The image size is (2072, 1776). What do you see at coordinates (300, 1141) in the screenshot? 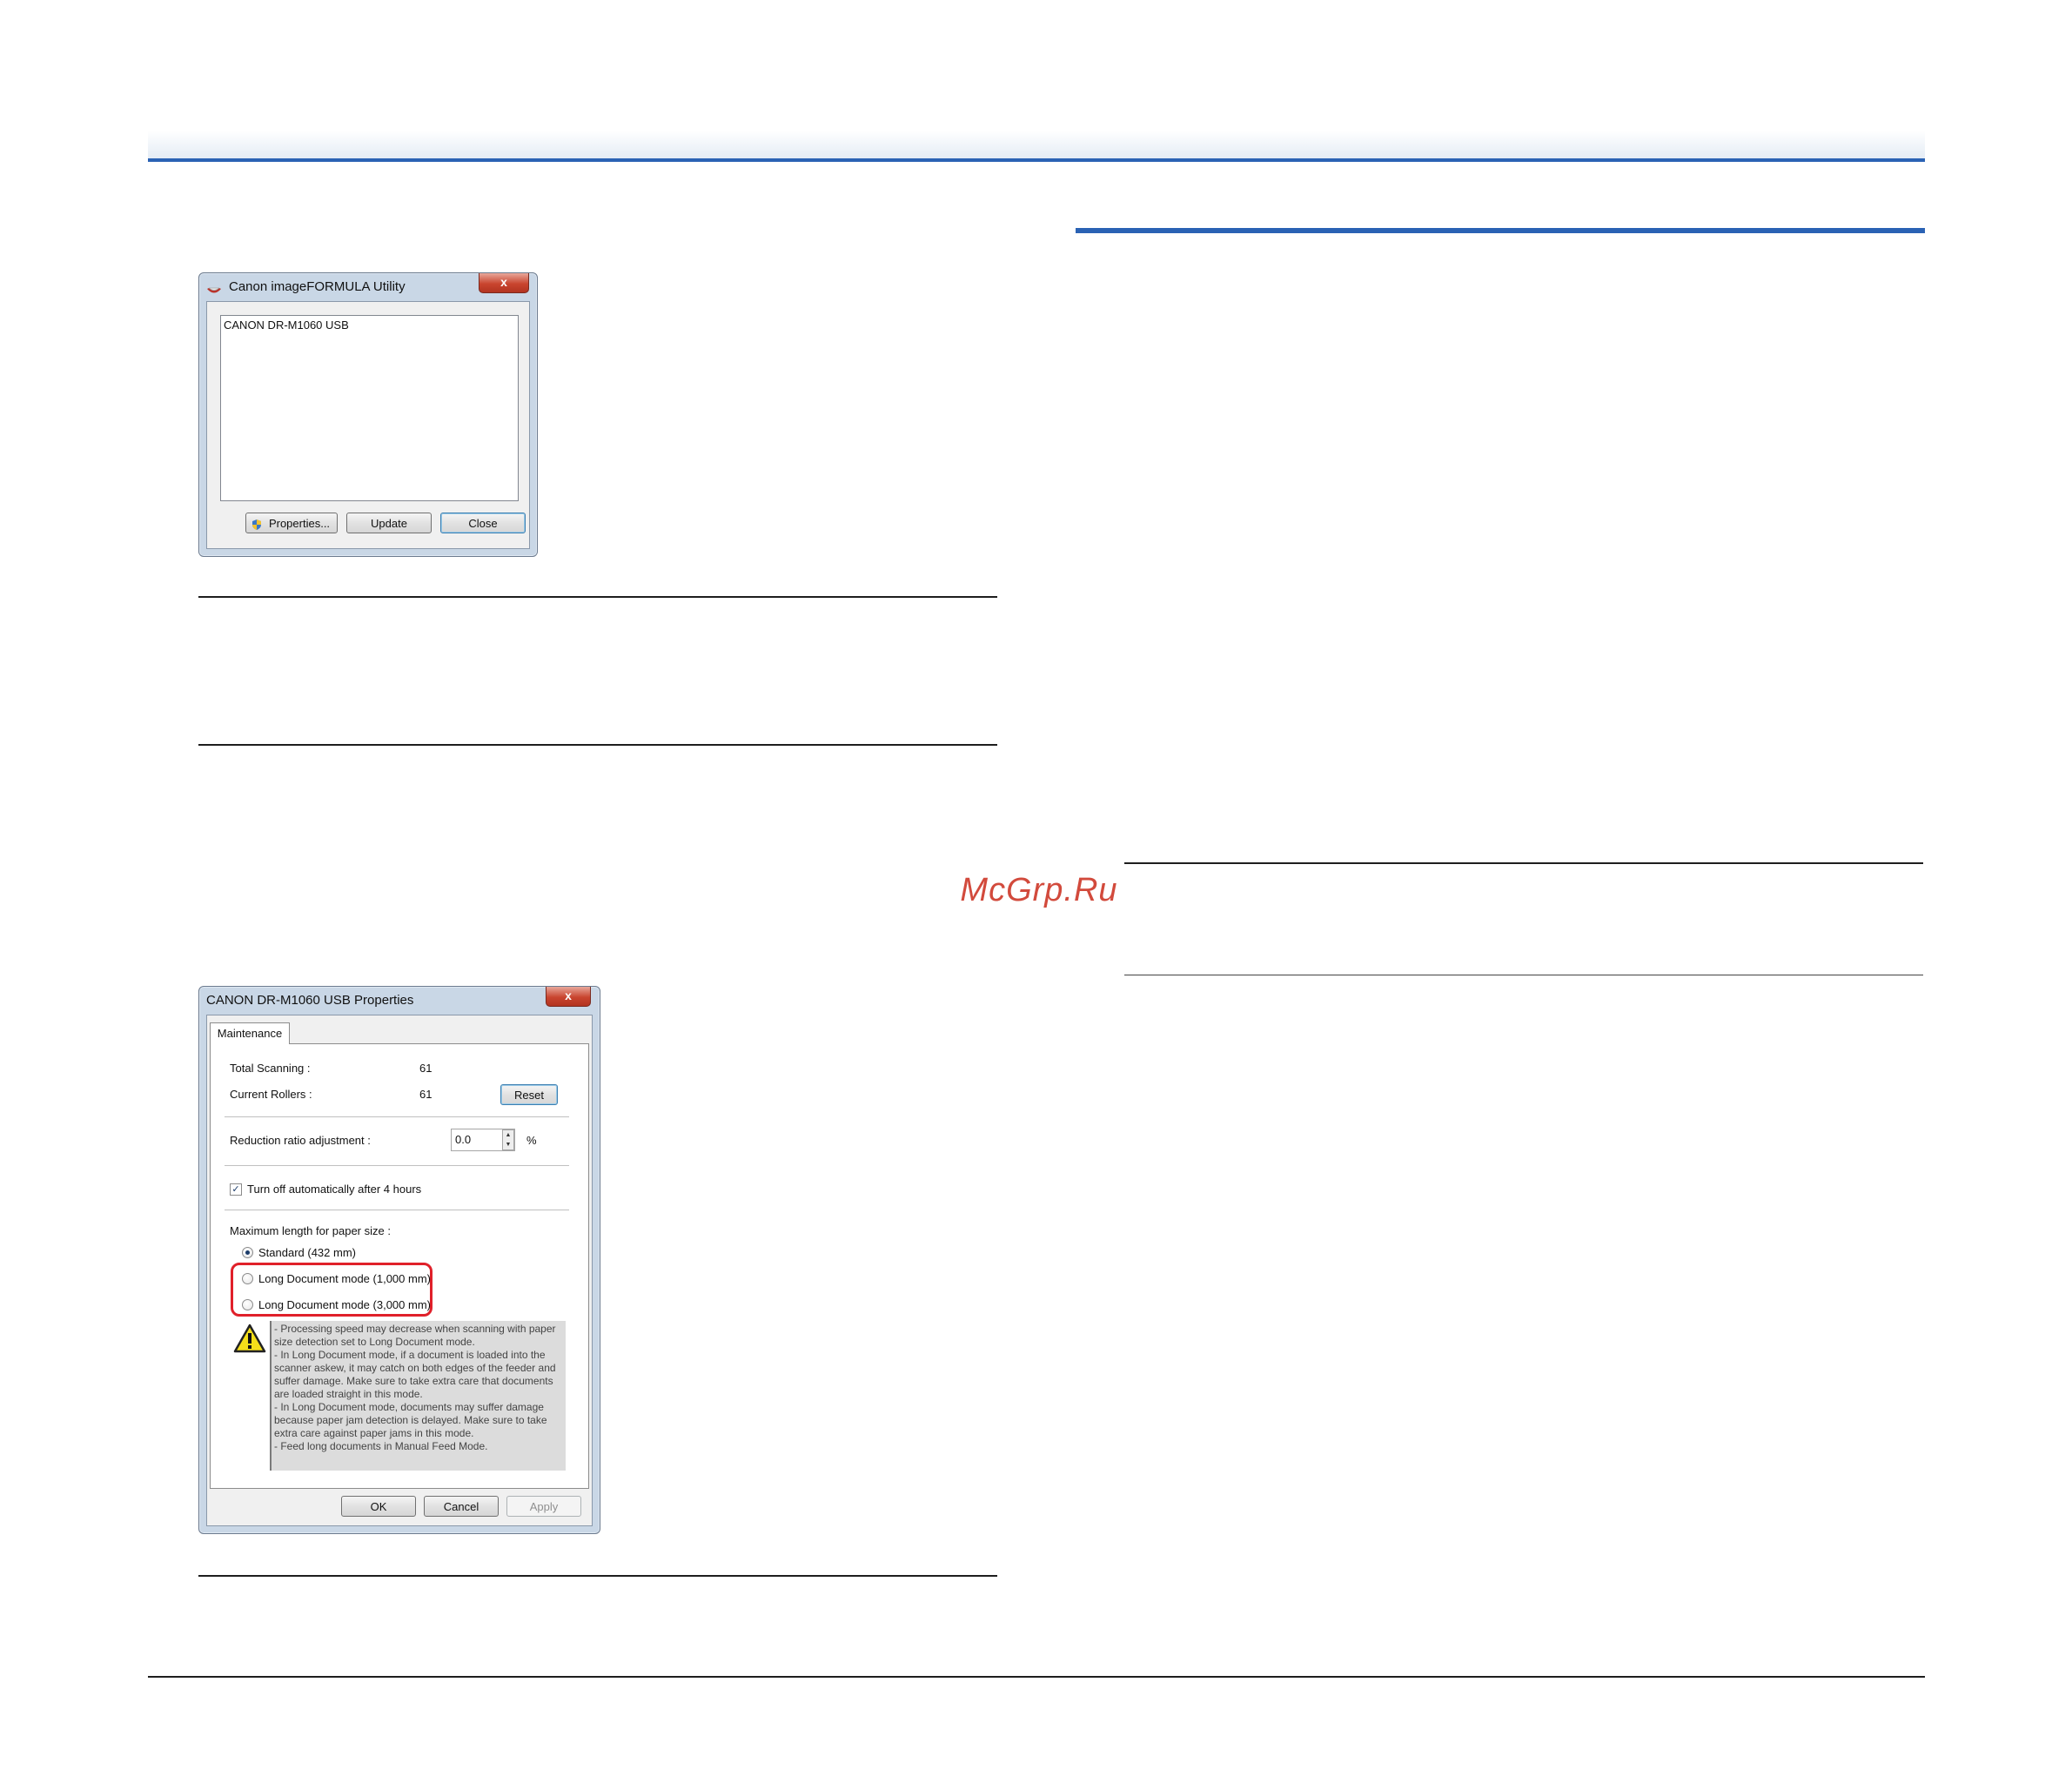
I see `reduction-ratio-label: Reduction ratio adjustment :` at bounding box center [300, 1141].